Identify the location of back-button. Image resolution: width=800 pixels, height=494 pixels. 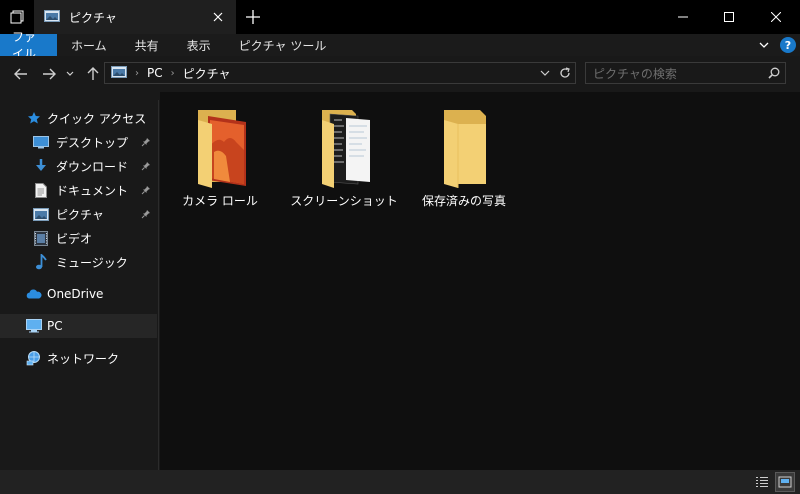
(21, 74).